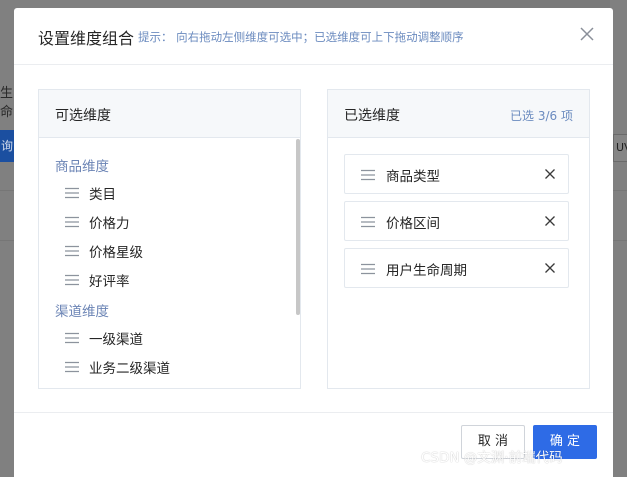 The width and height of the screenshot is (627, 477). I want to click on modal-tip: 提示： 向右拖动左侧维度可选中；已选维度可上下拖动调整顺序, so click(301, 37).